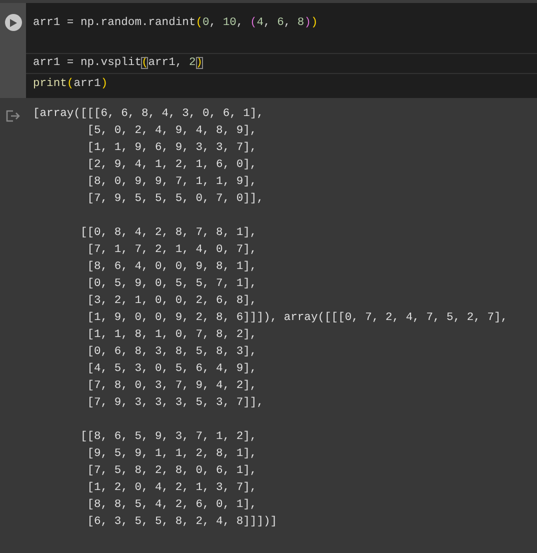  I want to click on code-line: arr1 = np.random.randint(0, 10, (4, 6, 8)), so click(175, 23).